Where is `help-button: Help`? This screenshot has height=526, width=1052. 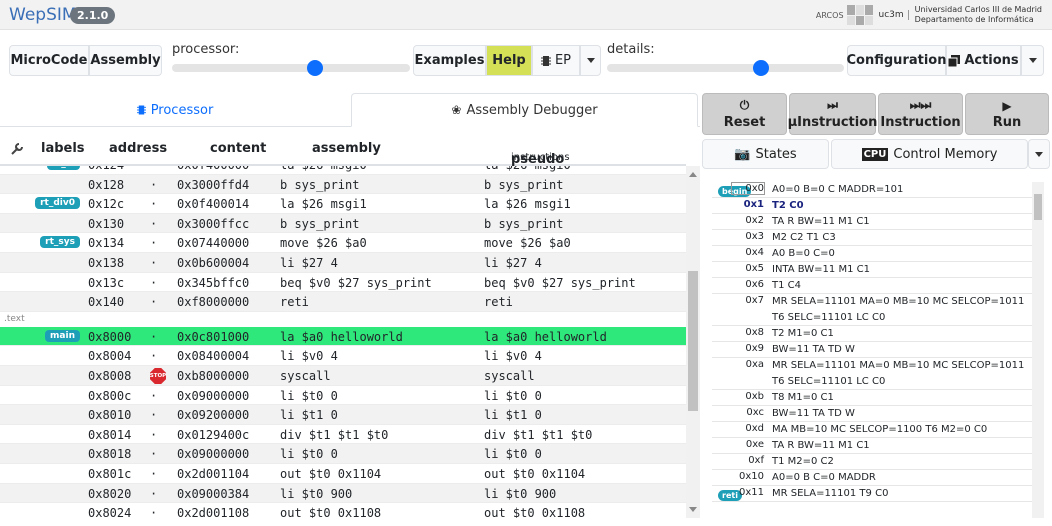
help-button: Help is located at coordinates (509, 60).